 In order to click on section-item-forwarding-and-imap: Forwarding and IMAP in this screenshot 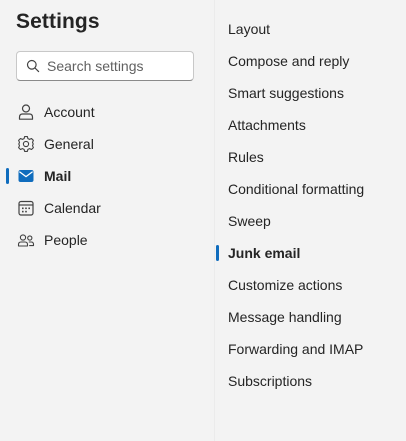, I will do `click(310, 349)`.